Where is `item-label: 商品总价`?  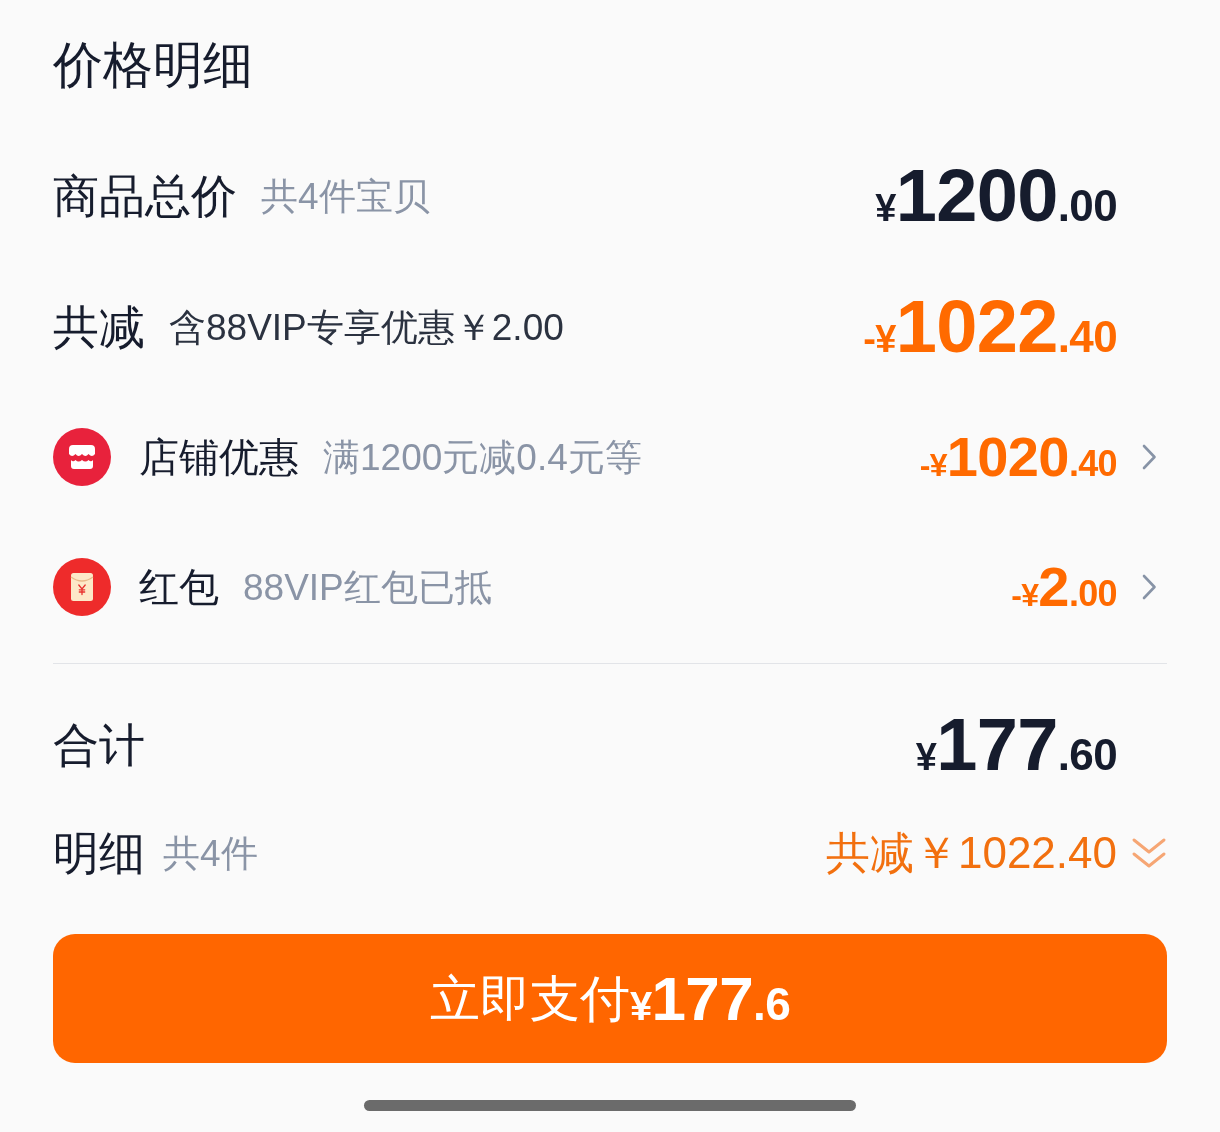
item-label: 商品总价 is located at coordinates (145, 196).